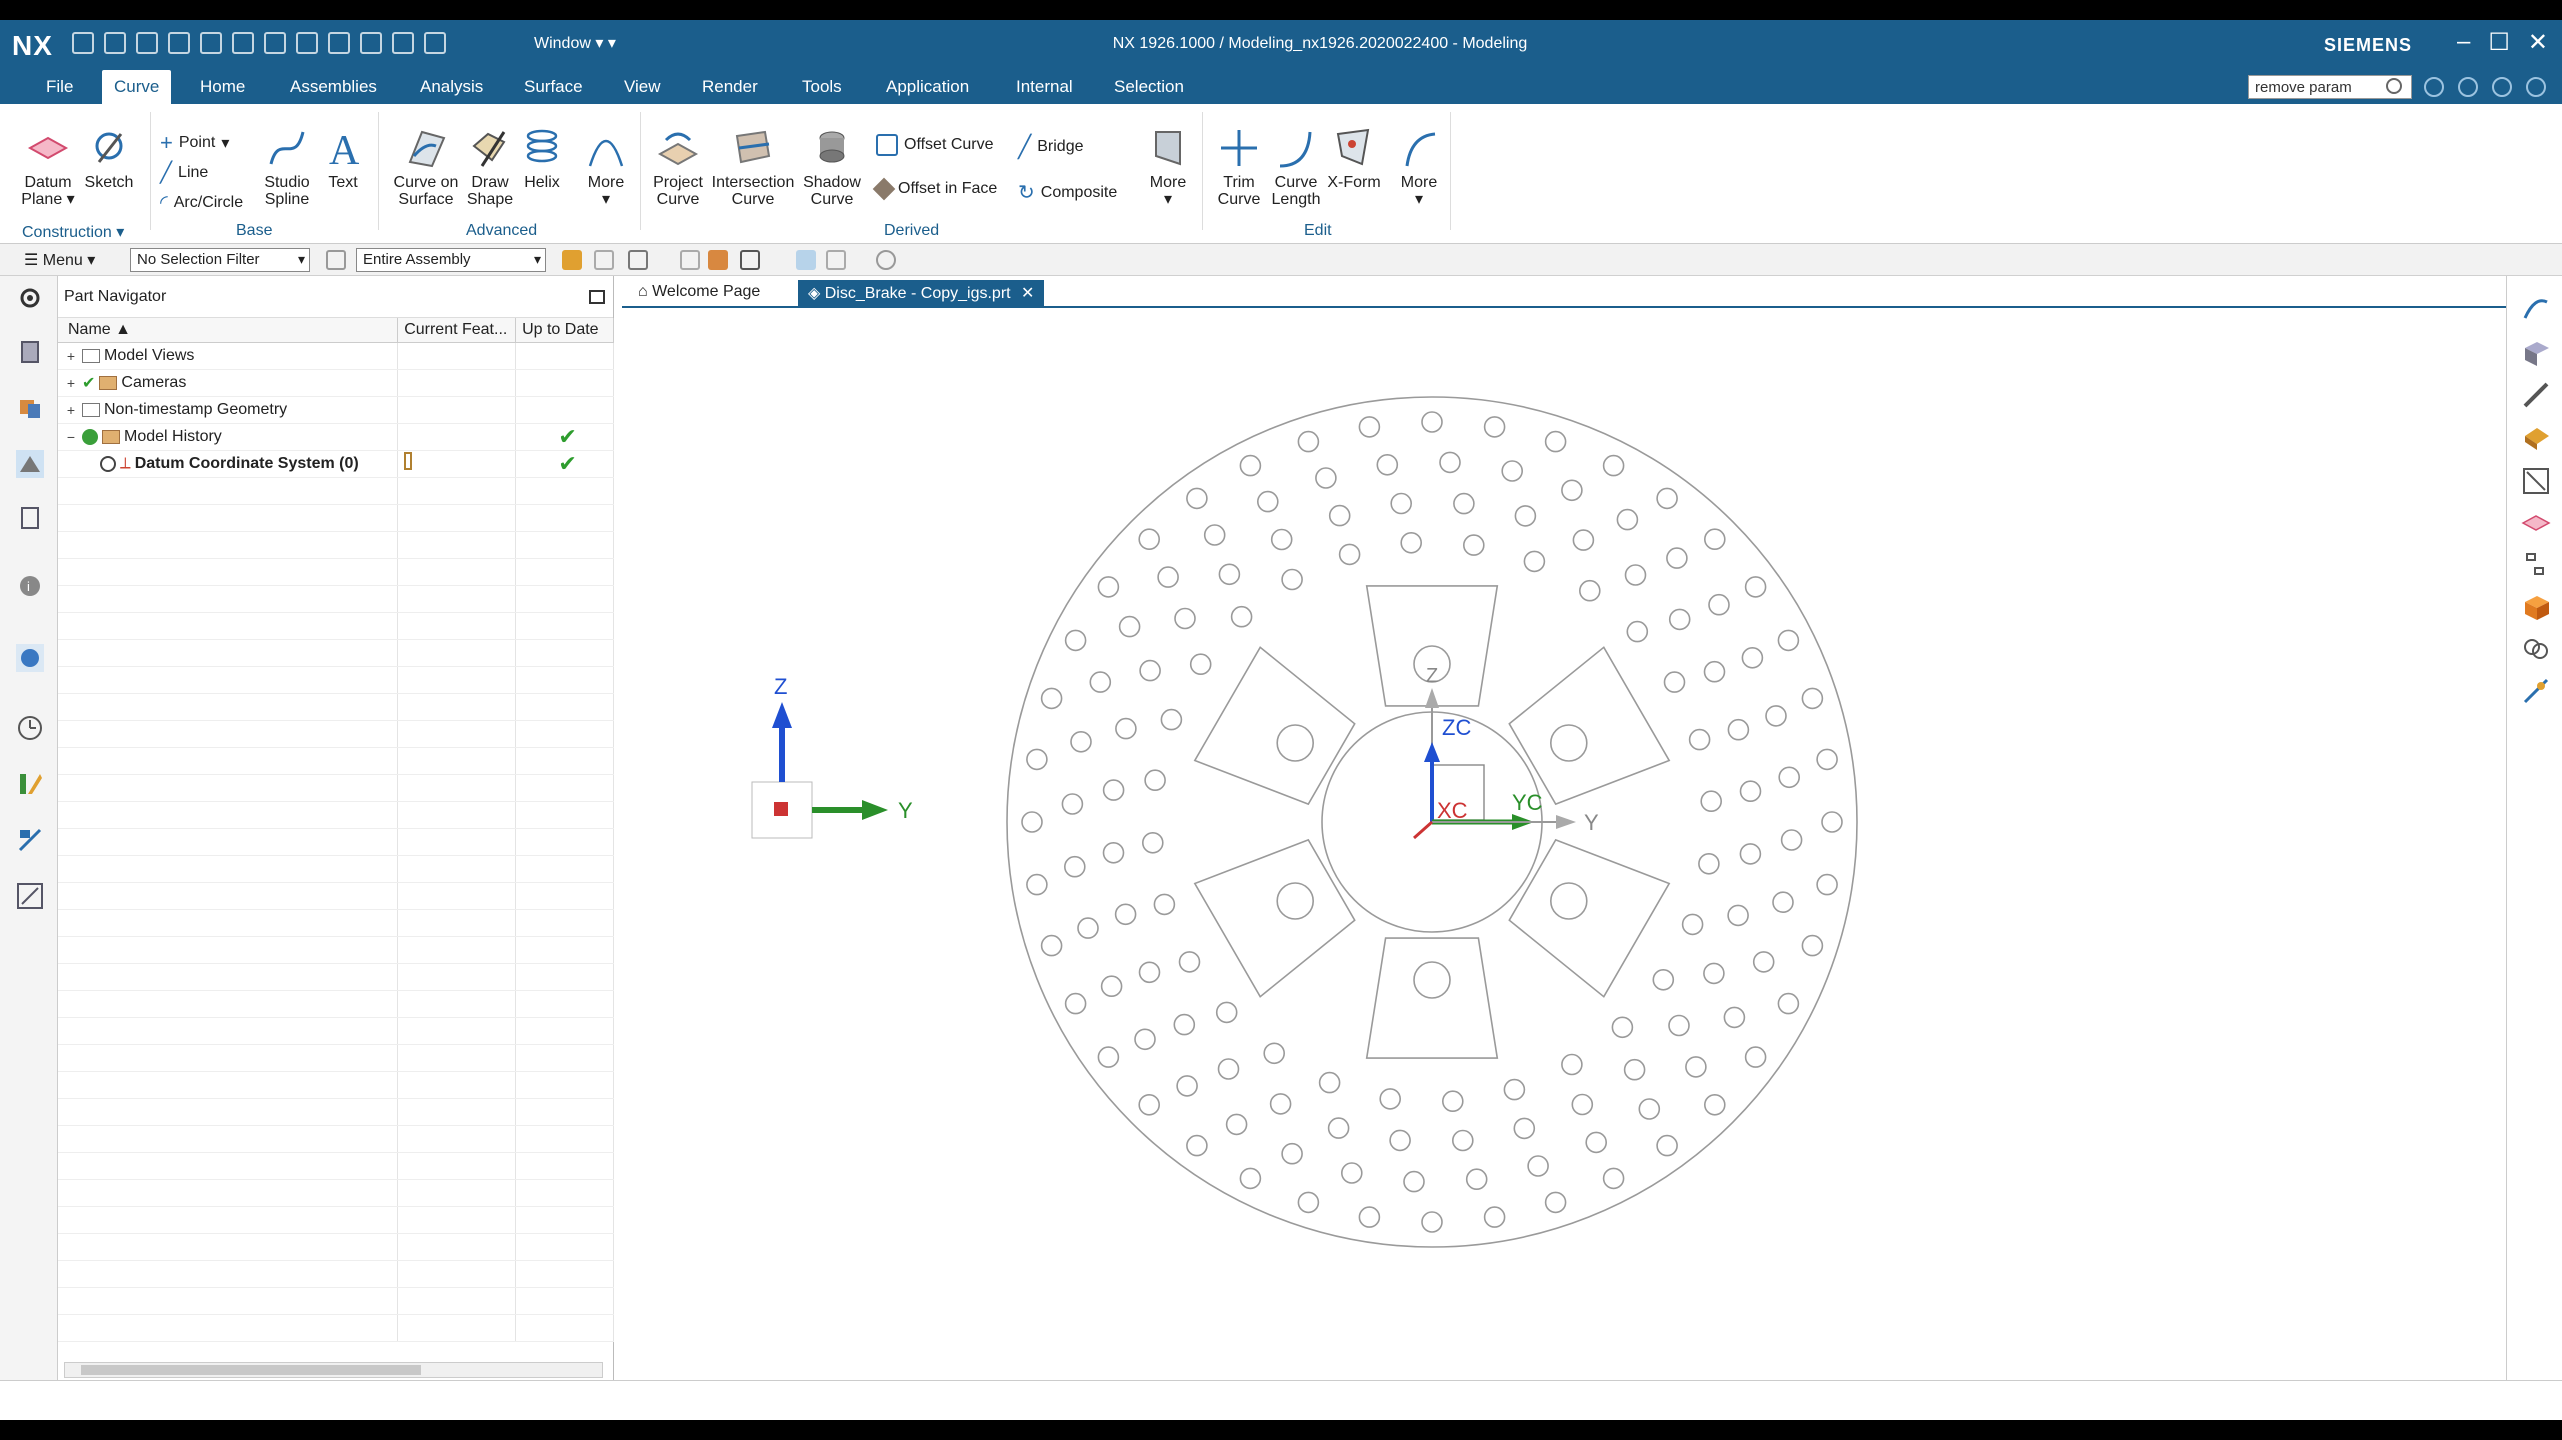  What do you see at coordinates (30, 298) in the screenshot?
I see `settings-gear-icon` at bounding box center [30, 298].